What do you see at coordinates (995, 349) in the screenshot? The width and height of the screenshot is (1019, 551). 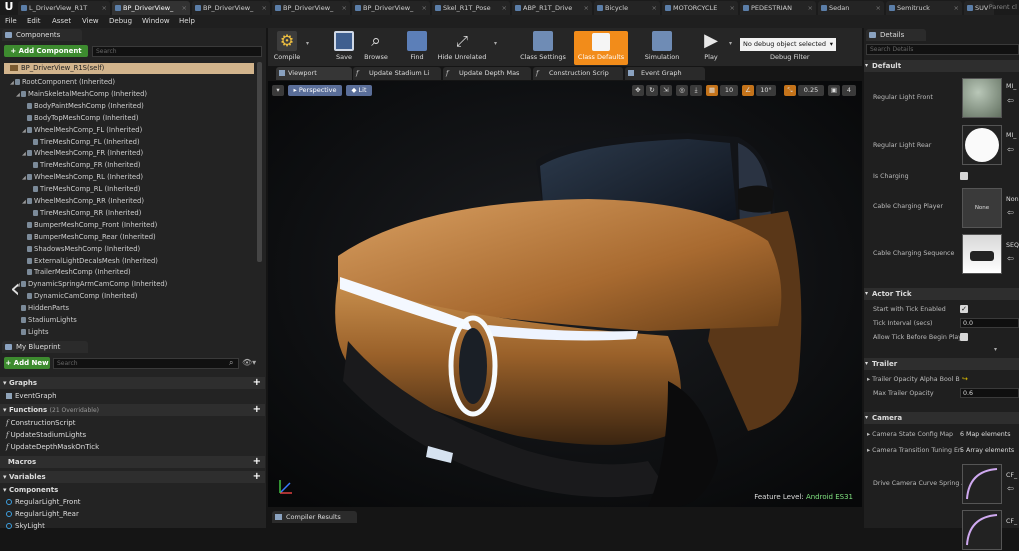 I see `expand-advanced-chevron-icon: ▾` at bounding box center [995, 349].